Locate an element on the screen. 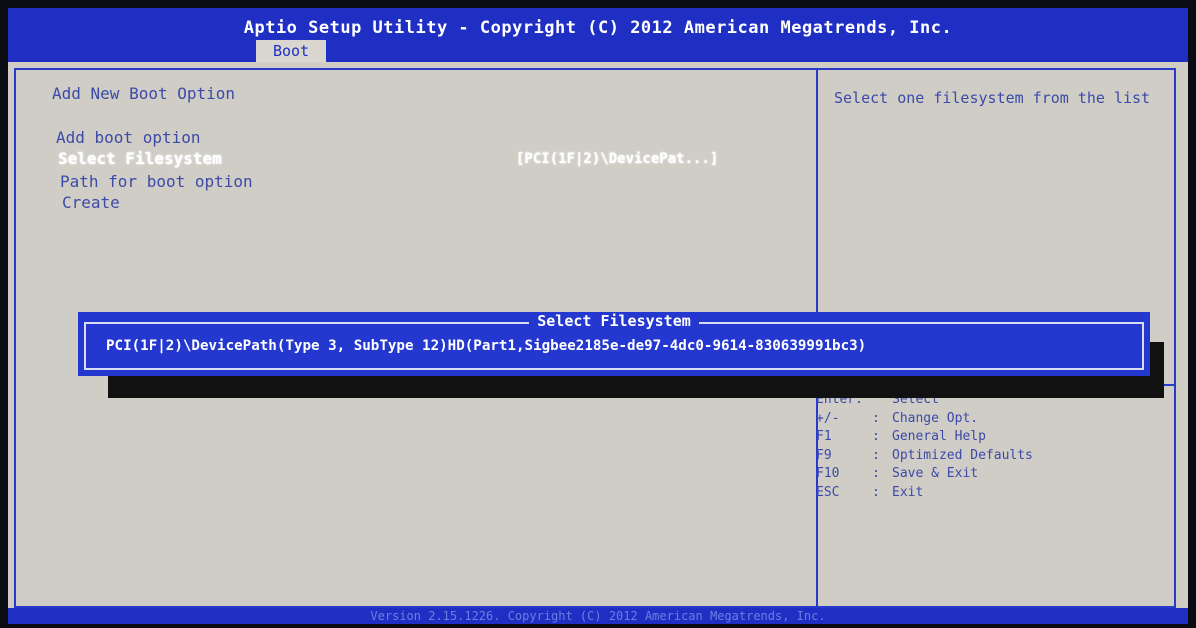 The height and width of the screenshot is (628, 1196). key-label: ESC is located at coordinates (828, 492).